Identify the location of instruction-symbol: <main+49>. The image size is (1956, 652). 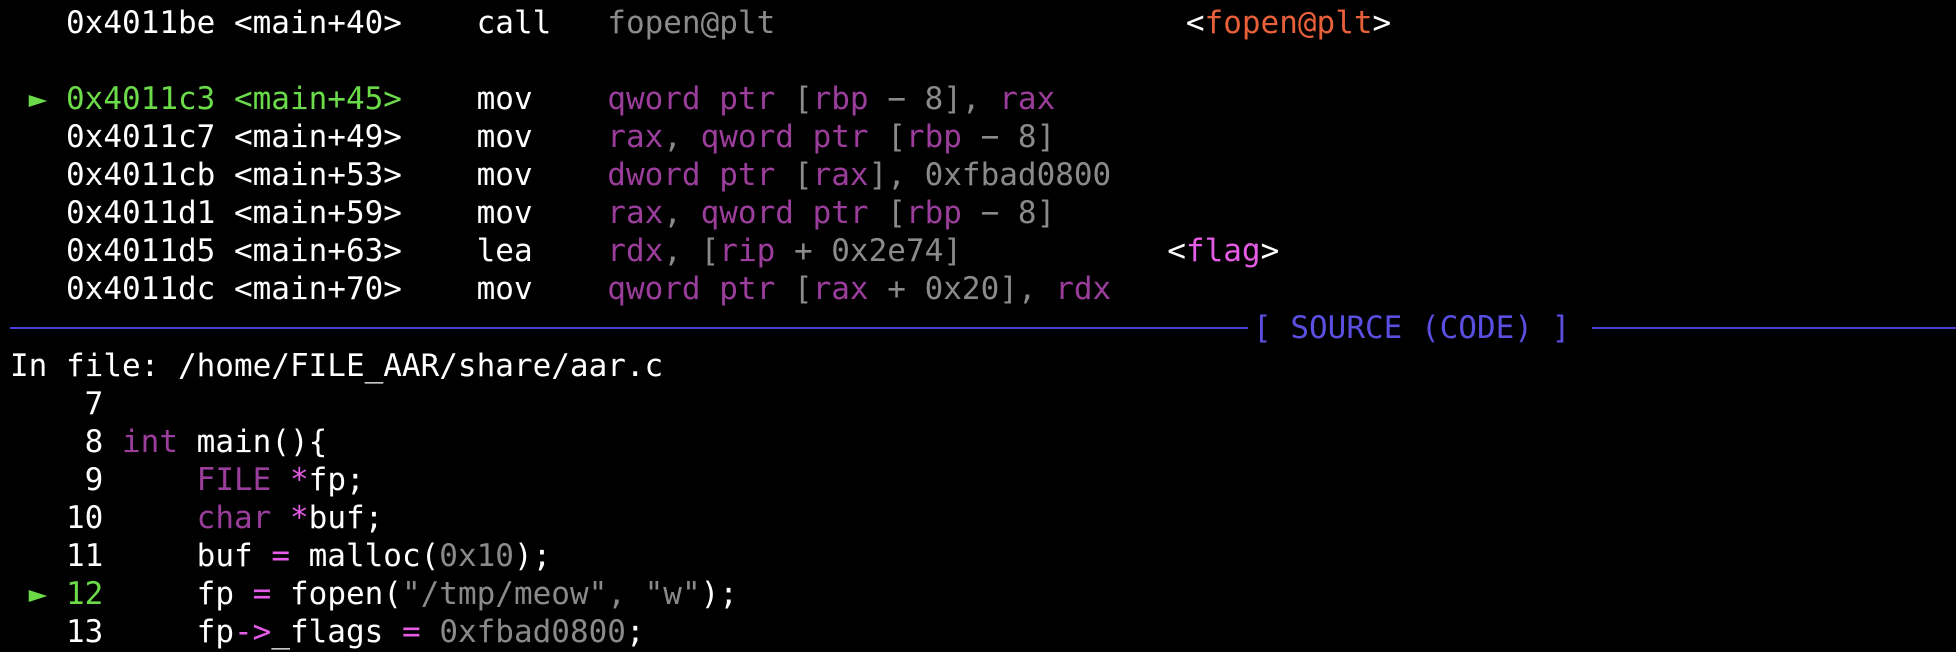
(355, 137).